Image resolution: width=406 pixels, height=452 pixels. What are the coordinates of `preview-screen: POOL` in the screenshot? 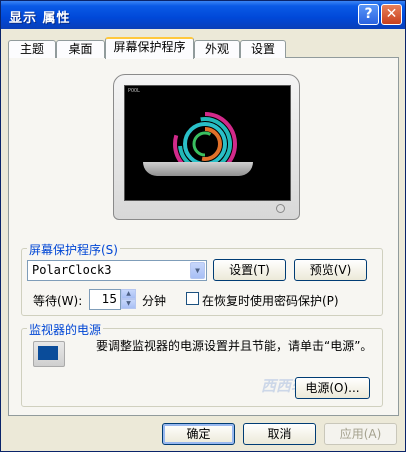 It's located at (207, 143).